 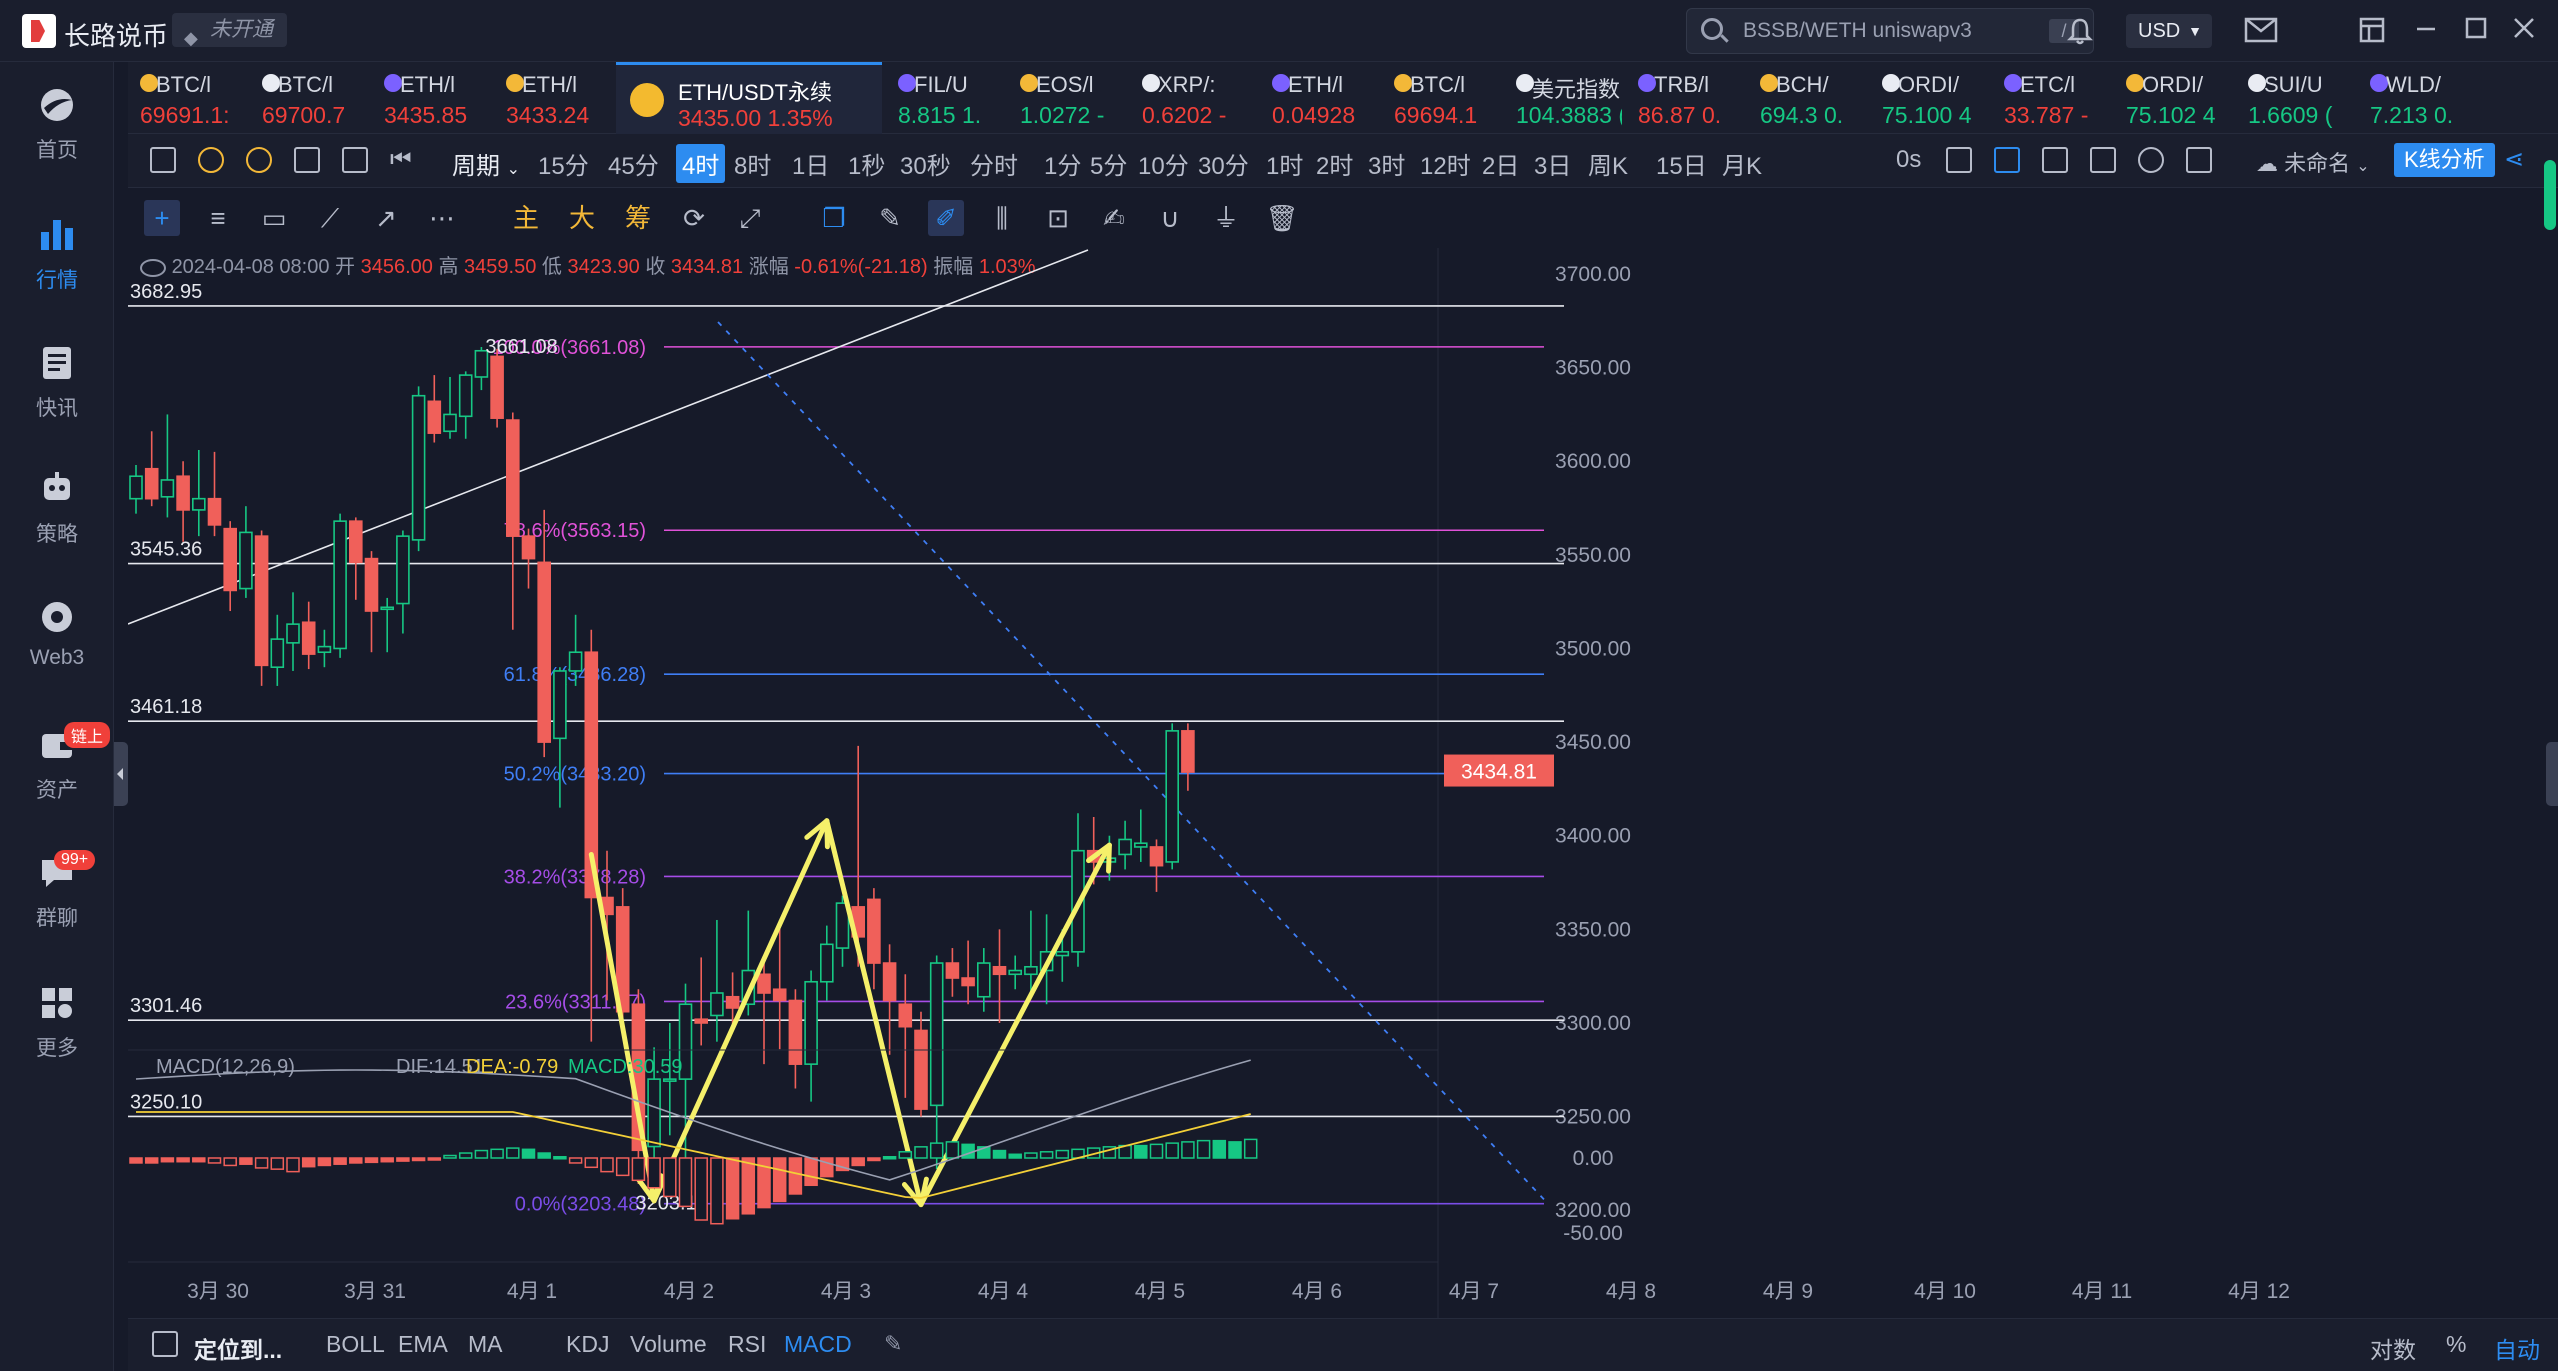 What do you see at coordinates (925, 163) in the screenshot?
I see `period-option: 30秒` at bounding box center [925, 163].